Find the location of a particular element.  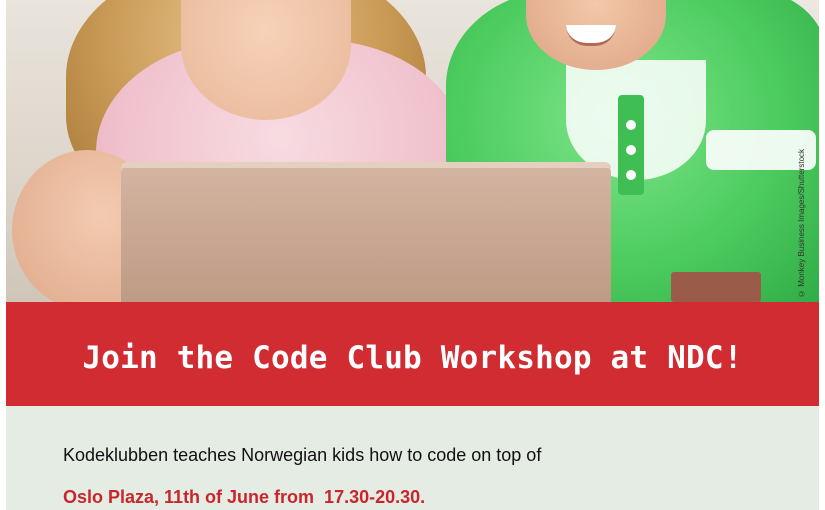

banner-title: Join the Code Club Workshop at NDC! is located at coordinates (412, 358).